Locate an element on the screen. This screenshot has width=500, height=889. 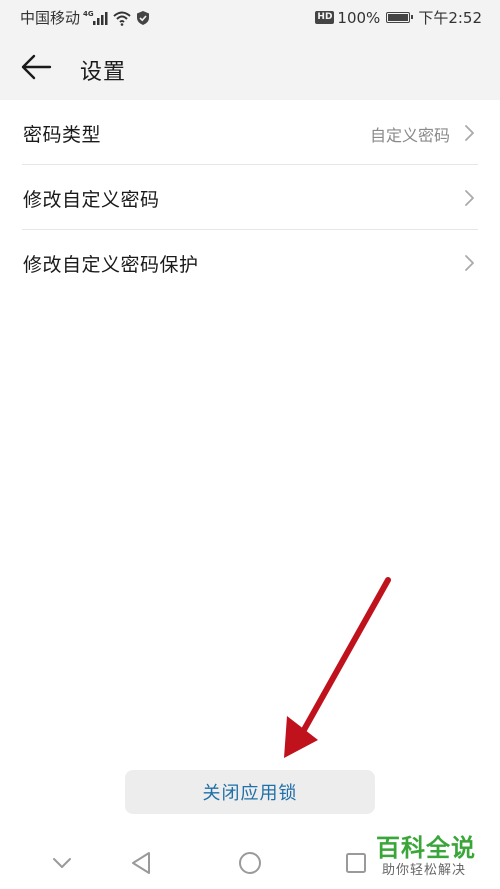
status-left: 中国移动 4G is located at coordinates (85, 17).